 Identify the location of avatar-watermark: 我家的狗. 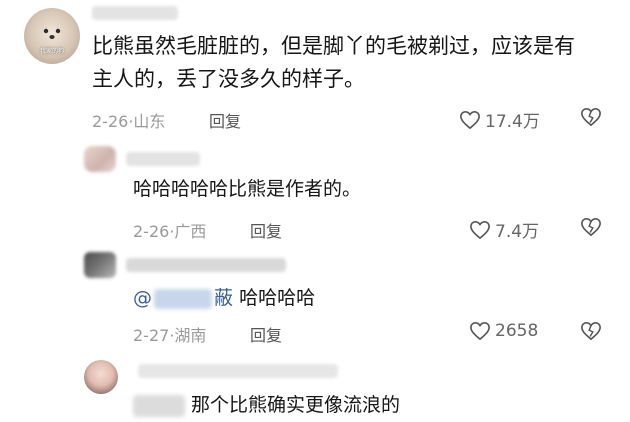
(51, 51).